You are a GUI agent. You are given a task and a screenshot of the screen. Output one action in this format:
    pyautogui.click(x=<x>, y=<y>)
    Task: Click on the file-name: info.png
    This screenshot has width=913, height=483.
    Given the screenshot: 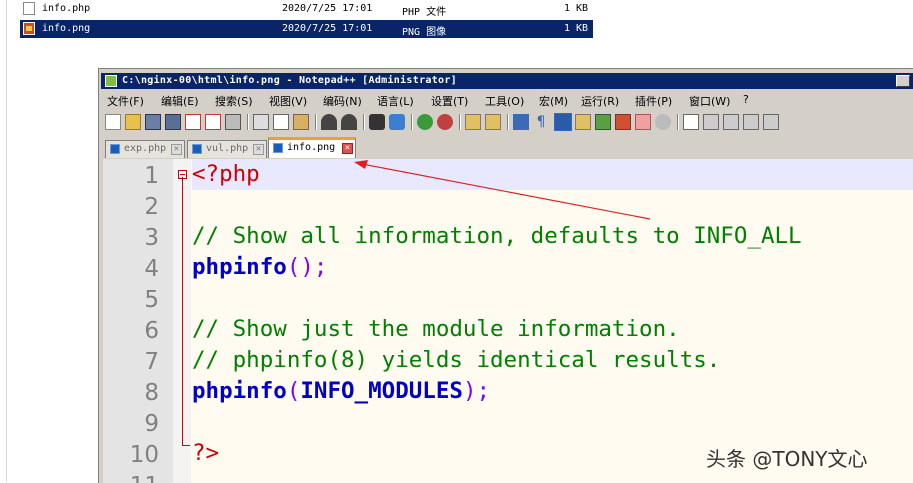 What is the action you would take?
    pyautogui.click(x=66, y=28)
    